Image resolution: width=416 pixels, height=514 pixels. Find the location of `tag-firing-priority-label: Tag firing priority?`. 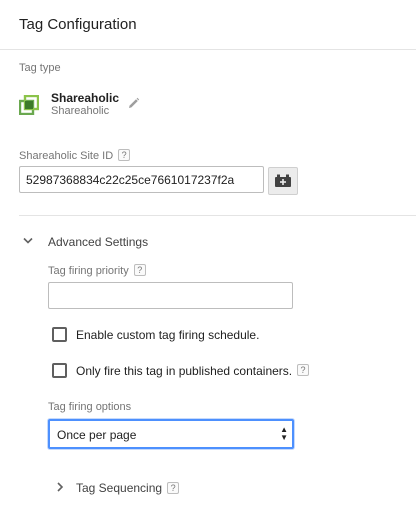

tag-firing-priority-label: Tag firing priority? is located at coordinates (97, 270).